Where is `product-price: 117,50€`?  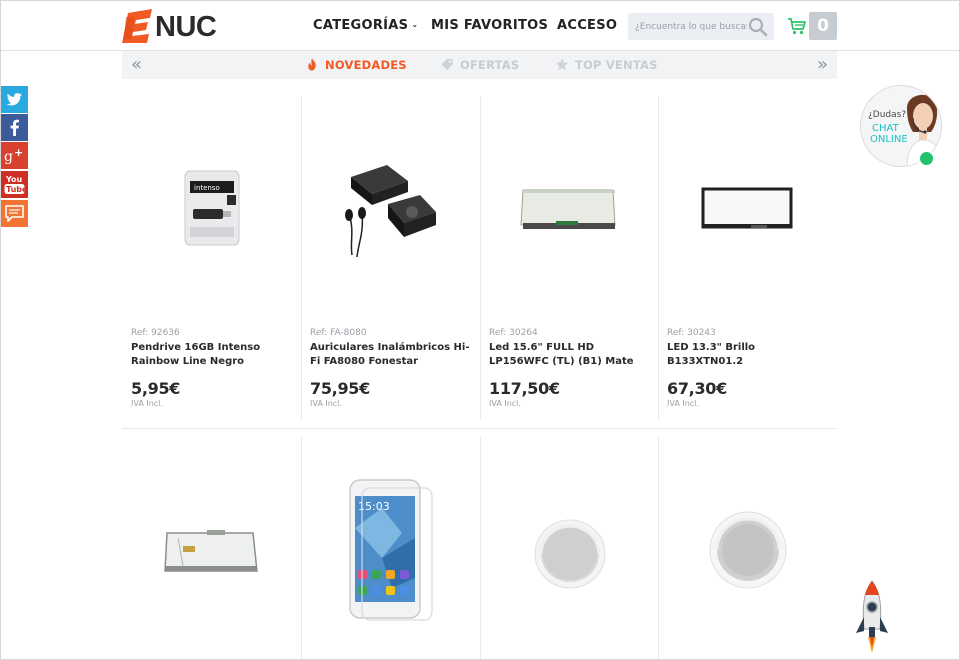
product-price: 117,50€ is located at coordinates (524, 388).